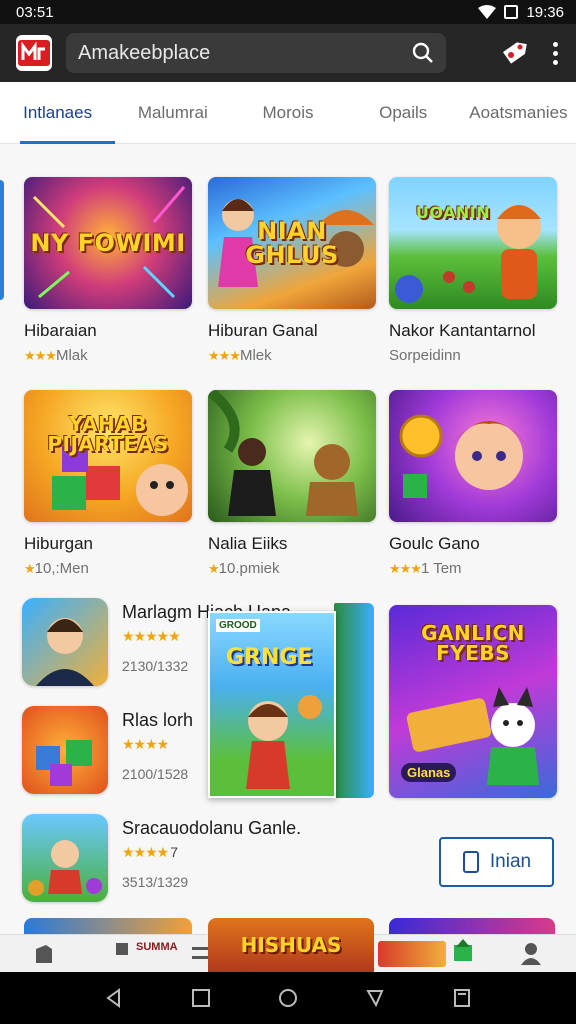  What do you see at coordinates (292, 355) in the screenshot?
I see `game-rating: ★★★Mlek` at bounding box center [292, 355].